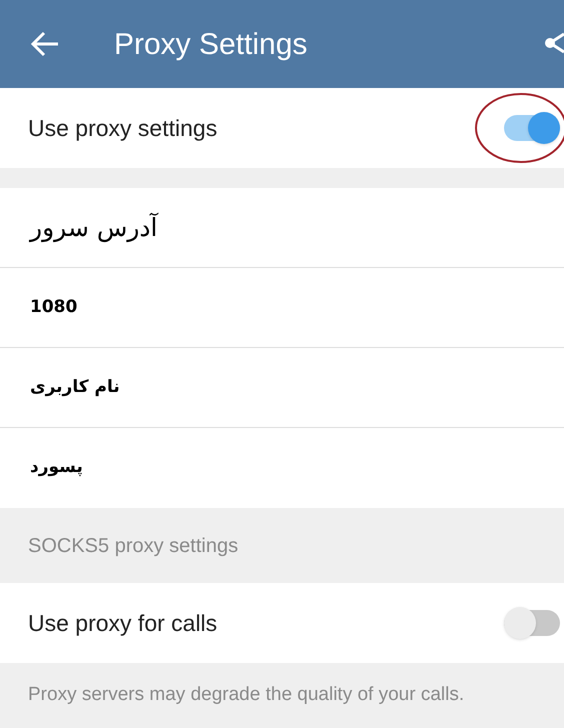  I want to click on settings-row: Use proxy settings, so click(282, 128).